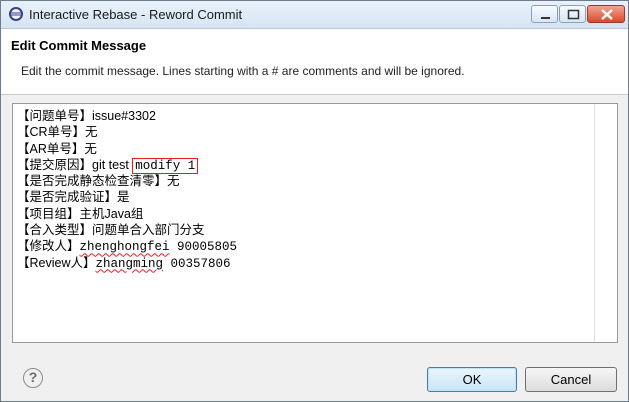 The image size is (629, 402). I want to click on maximize-icon, so click(573, 14).